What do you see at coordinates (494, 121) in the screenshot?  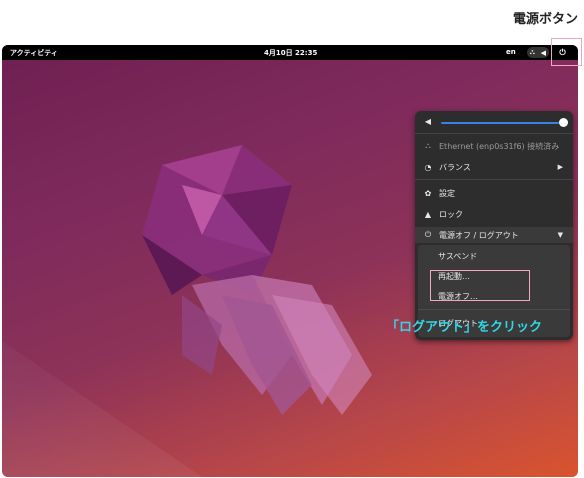 I see `volume-row: ◀` at bounding box center [494, 121].